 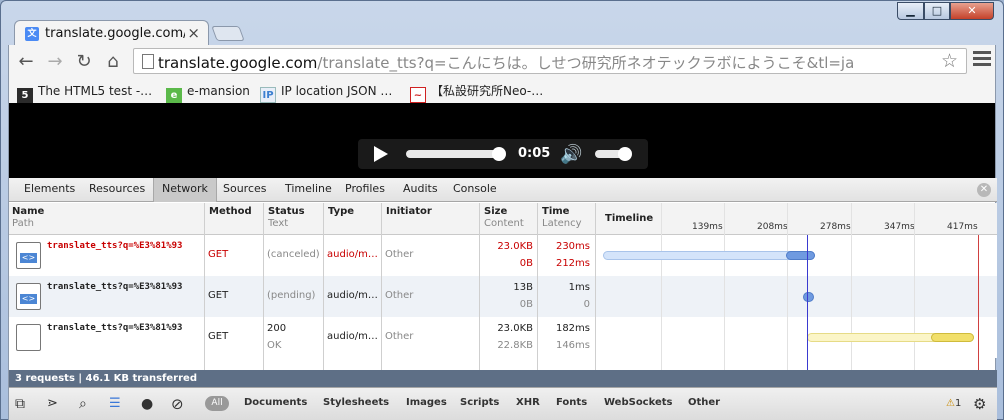 I want to click on script-file-icon: <>, so click(x=28, y=296).